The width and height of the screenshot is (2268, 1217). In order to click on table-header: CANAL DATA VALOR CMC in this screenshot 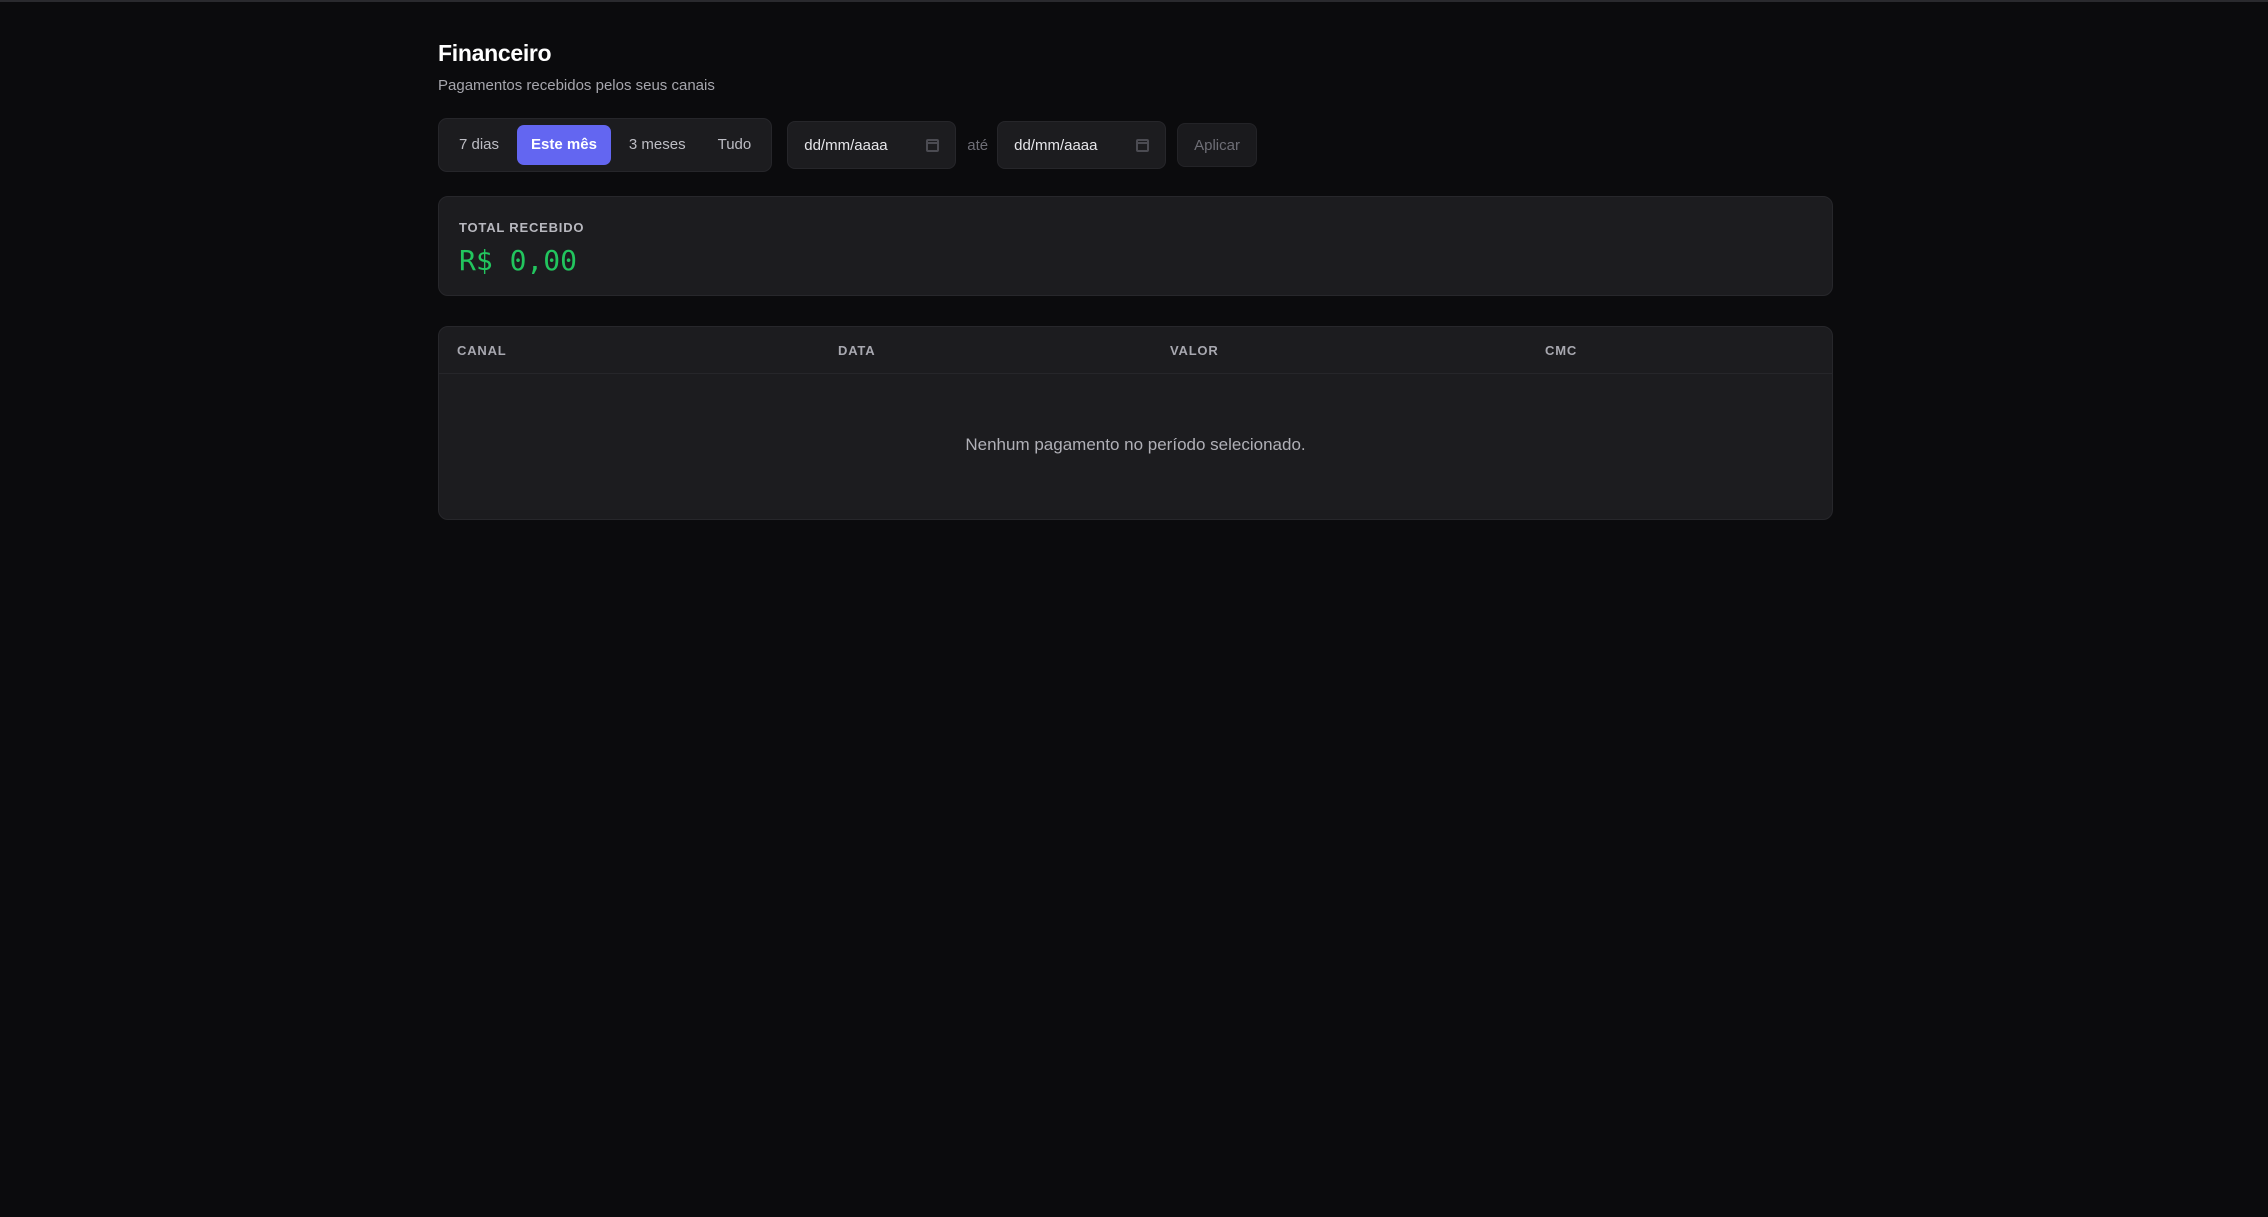, I will do `click(1135, 350)`.